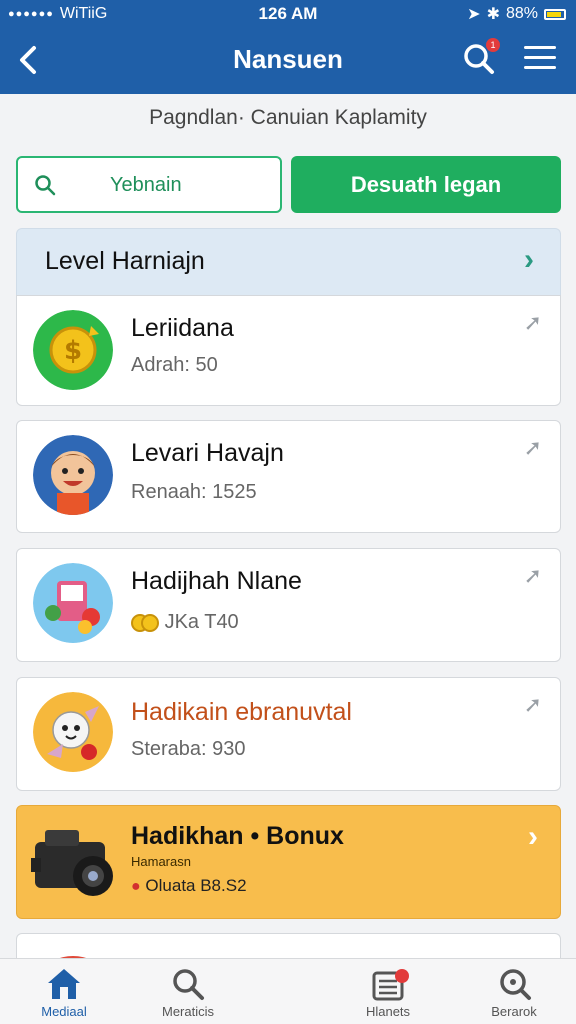 This screenshot has height=1024, width=576. Describe the element at coordinates (216, 581) in the screenshot. I see `item-title: Hadijhah Nlane` at that location.